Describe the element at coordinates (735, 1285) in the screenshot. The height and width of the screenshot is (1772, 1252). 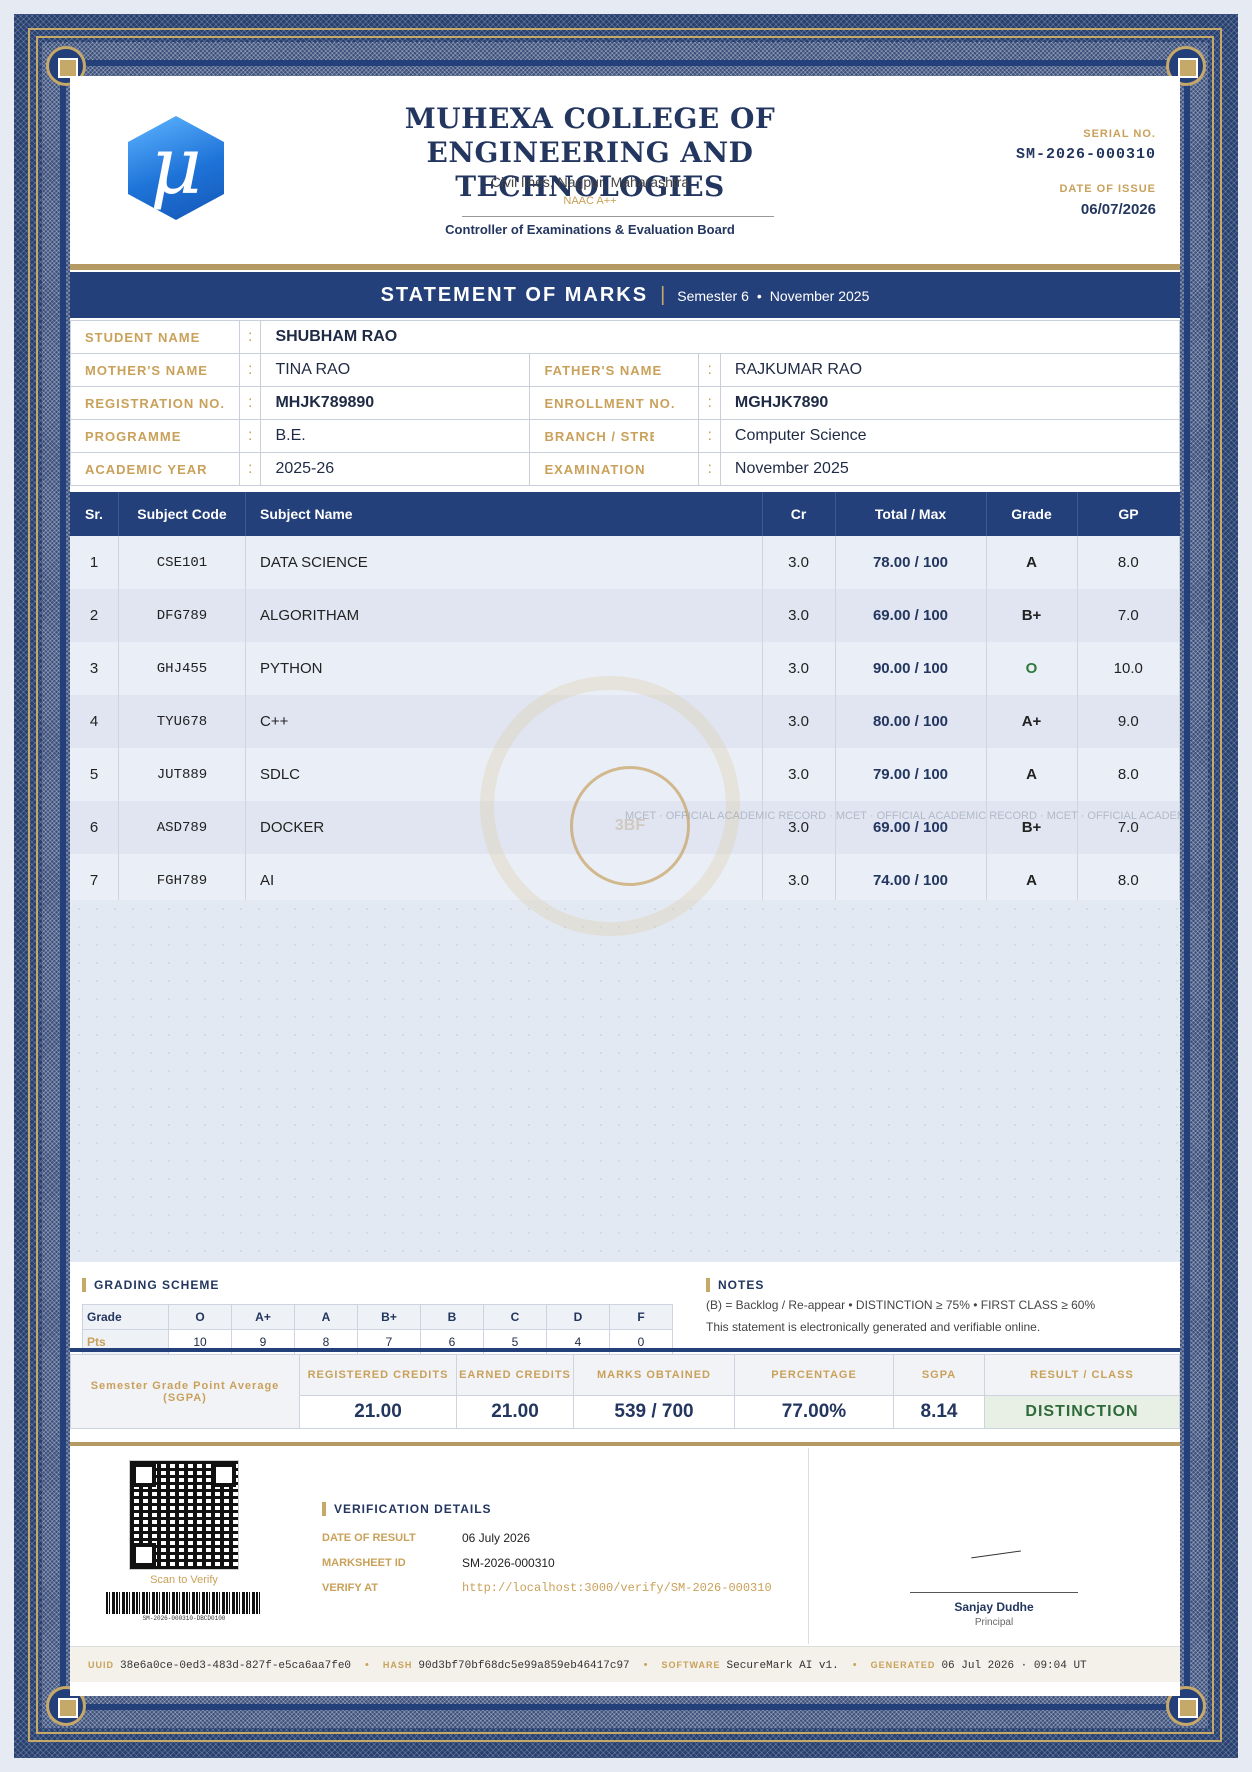
I see `notes-title: NOTES` at that location.